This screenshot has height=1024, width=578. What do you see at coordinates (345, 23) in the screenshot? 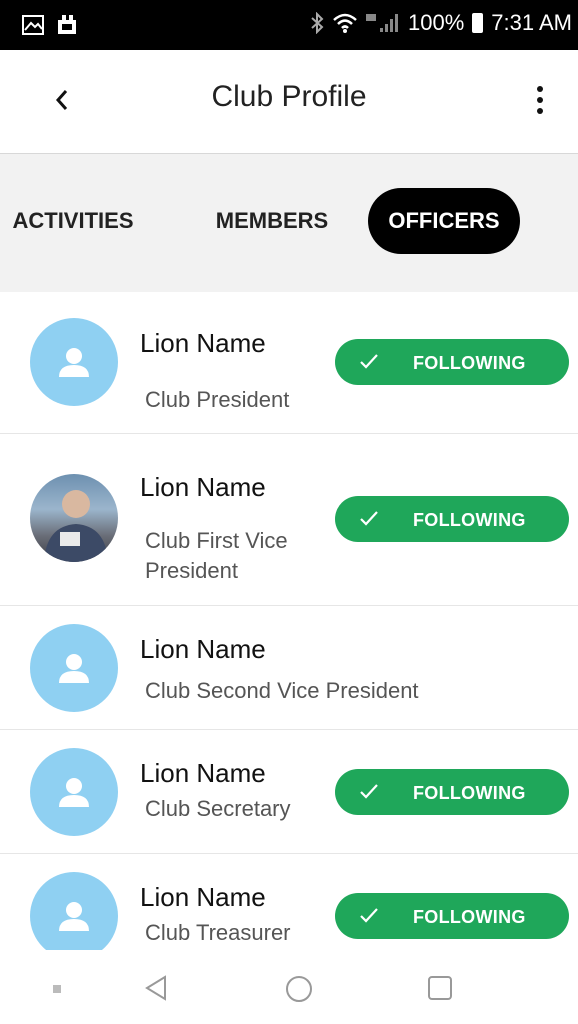
I see `wifi-icon` at bounding box center [345, 23].